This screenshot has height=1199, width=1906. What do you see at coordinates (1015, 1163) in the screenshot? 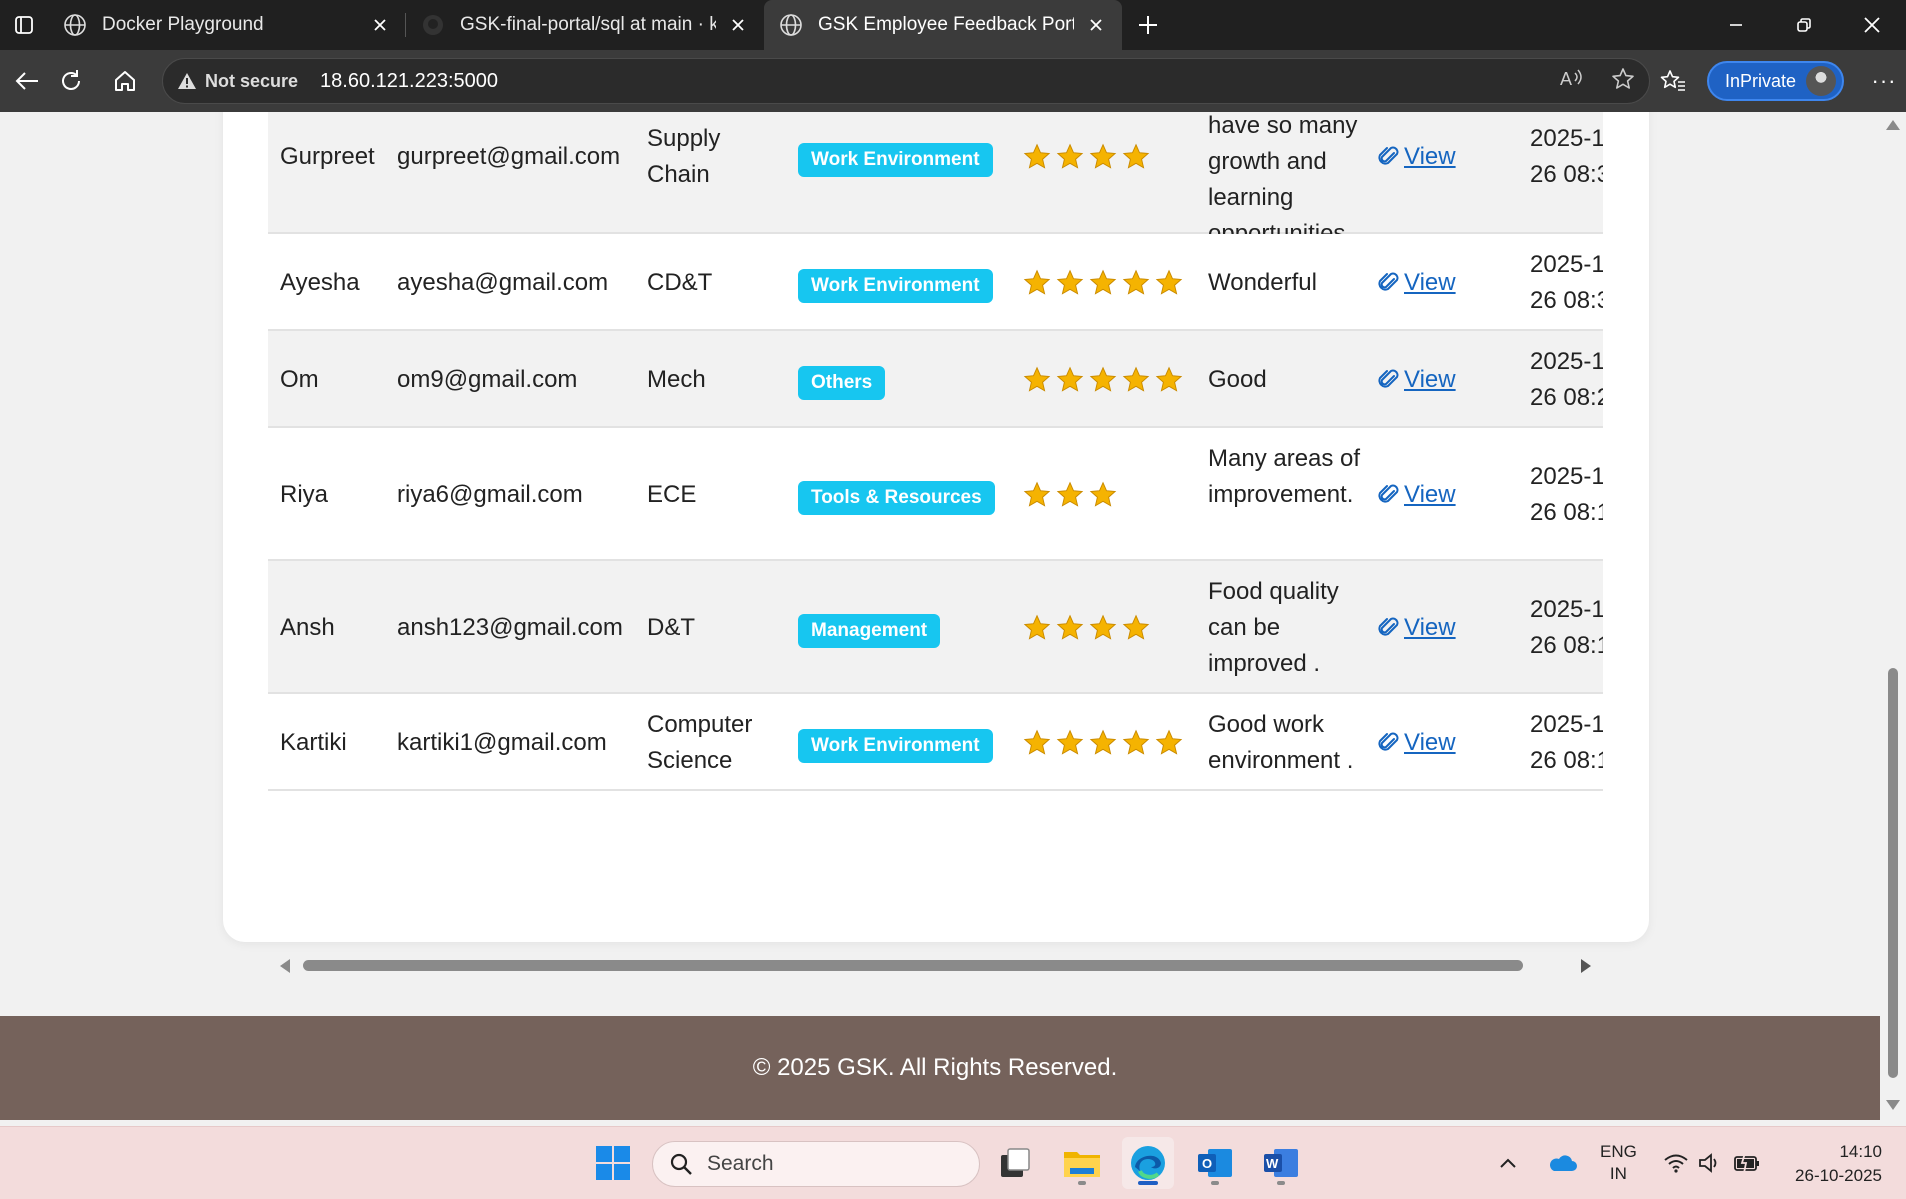
I see `task-view-icon` at bounding box center [1015, 1163].